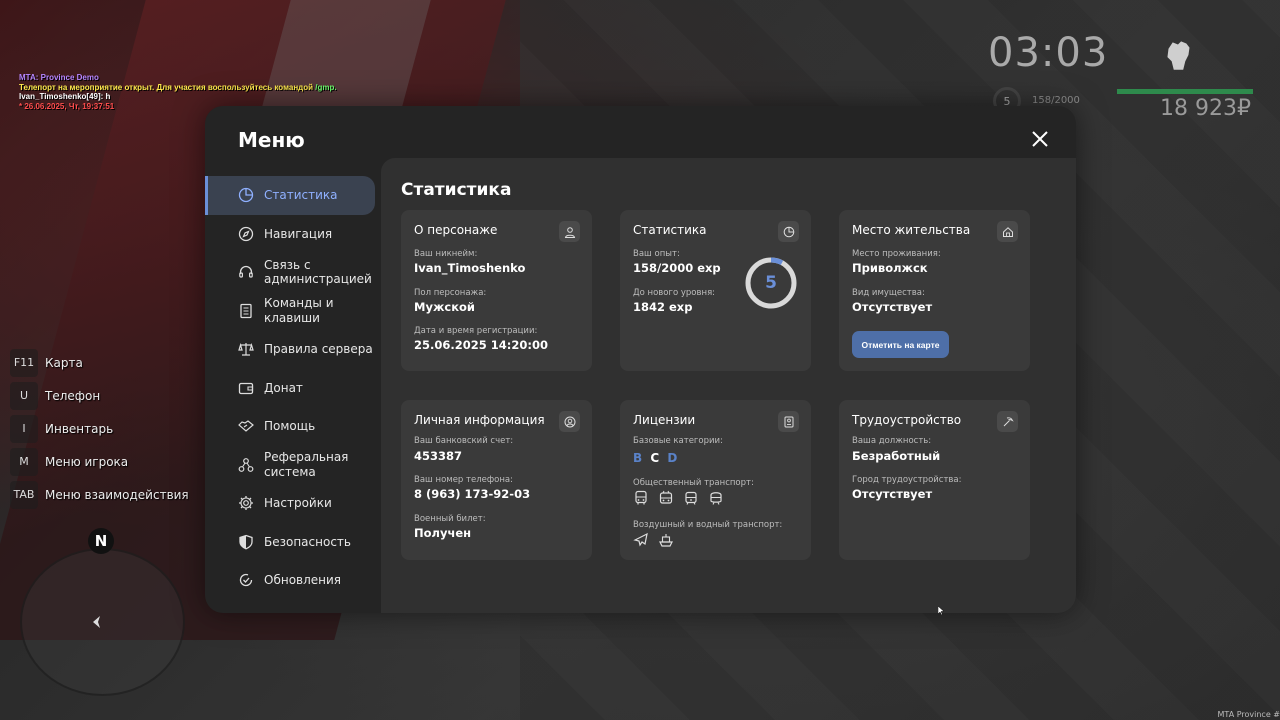  What do you see at coordinates (670, 230) in the screenshot?
I see `card-title: Статистика` at bounding box center [670, 230].